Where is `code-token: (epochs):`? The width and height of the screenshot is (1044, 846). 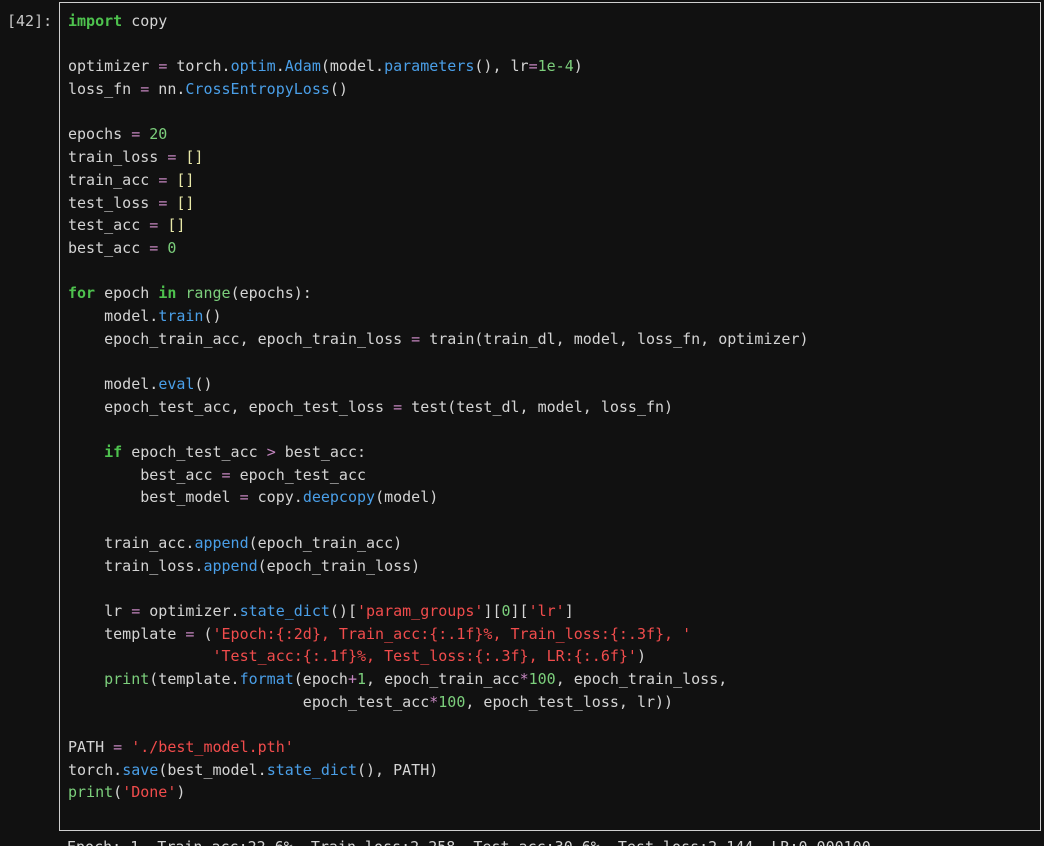
code-token: (epochs): is located at coordinates (271, 293).